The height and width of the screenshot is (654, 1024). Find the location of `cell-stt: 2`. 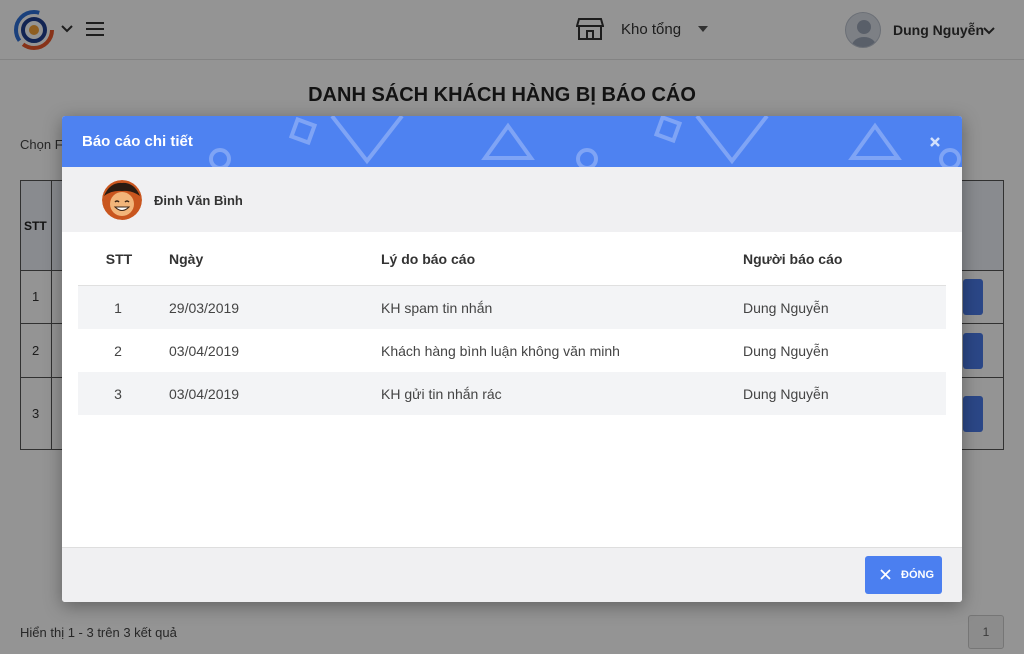

cell-stt: 2 is located at coordinates (118, 350).